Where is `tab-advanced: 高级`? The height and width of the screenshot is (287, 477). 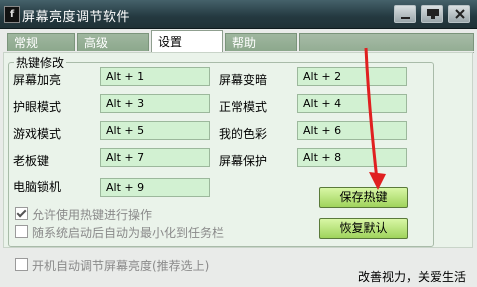
tab-advanced: 高级 is located at coordinates (113, 42).